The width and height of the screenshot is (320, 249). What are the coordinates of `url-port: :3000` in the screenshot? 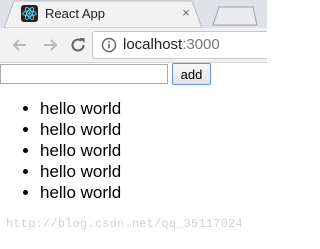 It's located at (201, 44).